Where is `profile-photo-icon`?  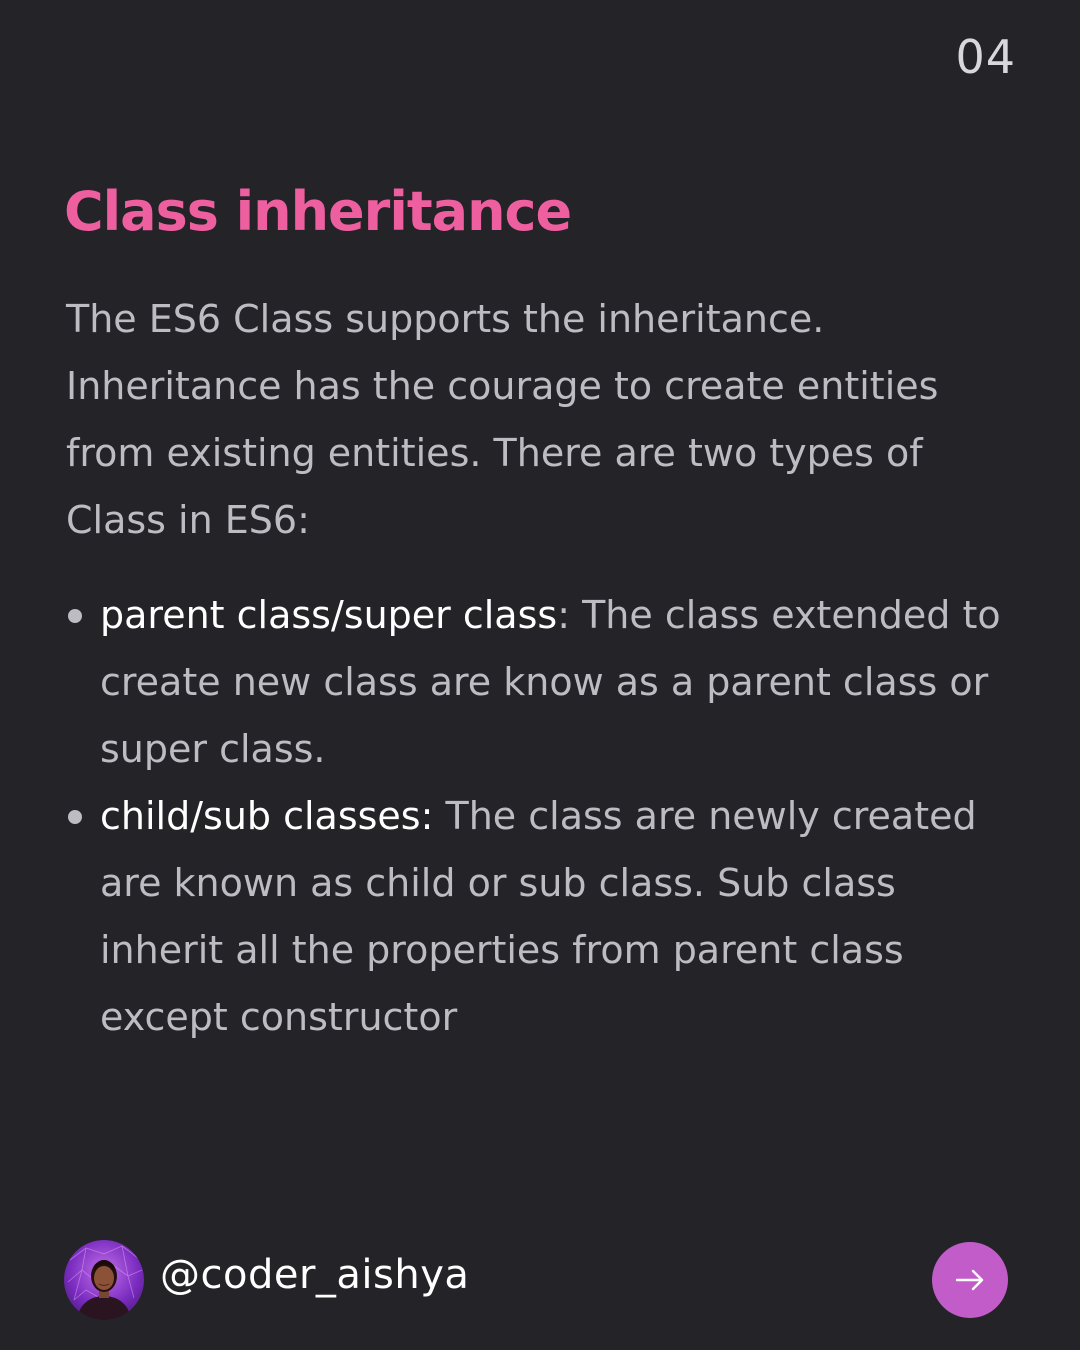
profile-photo-icon is located at coordinates (105, 1282).